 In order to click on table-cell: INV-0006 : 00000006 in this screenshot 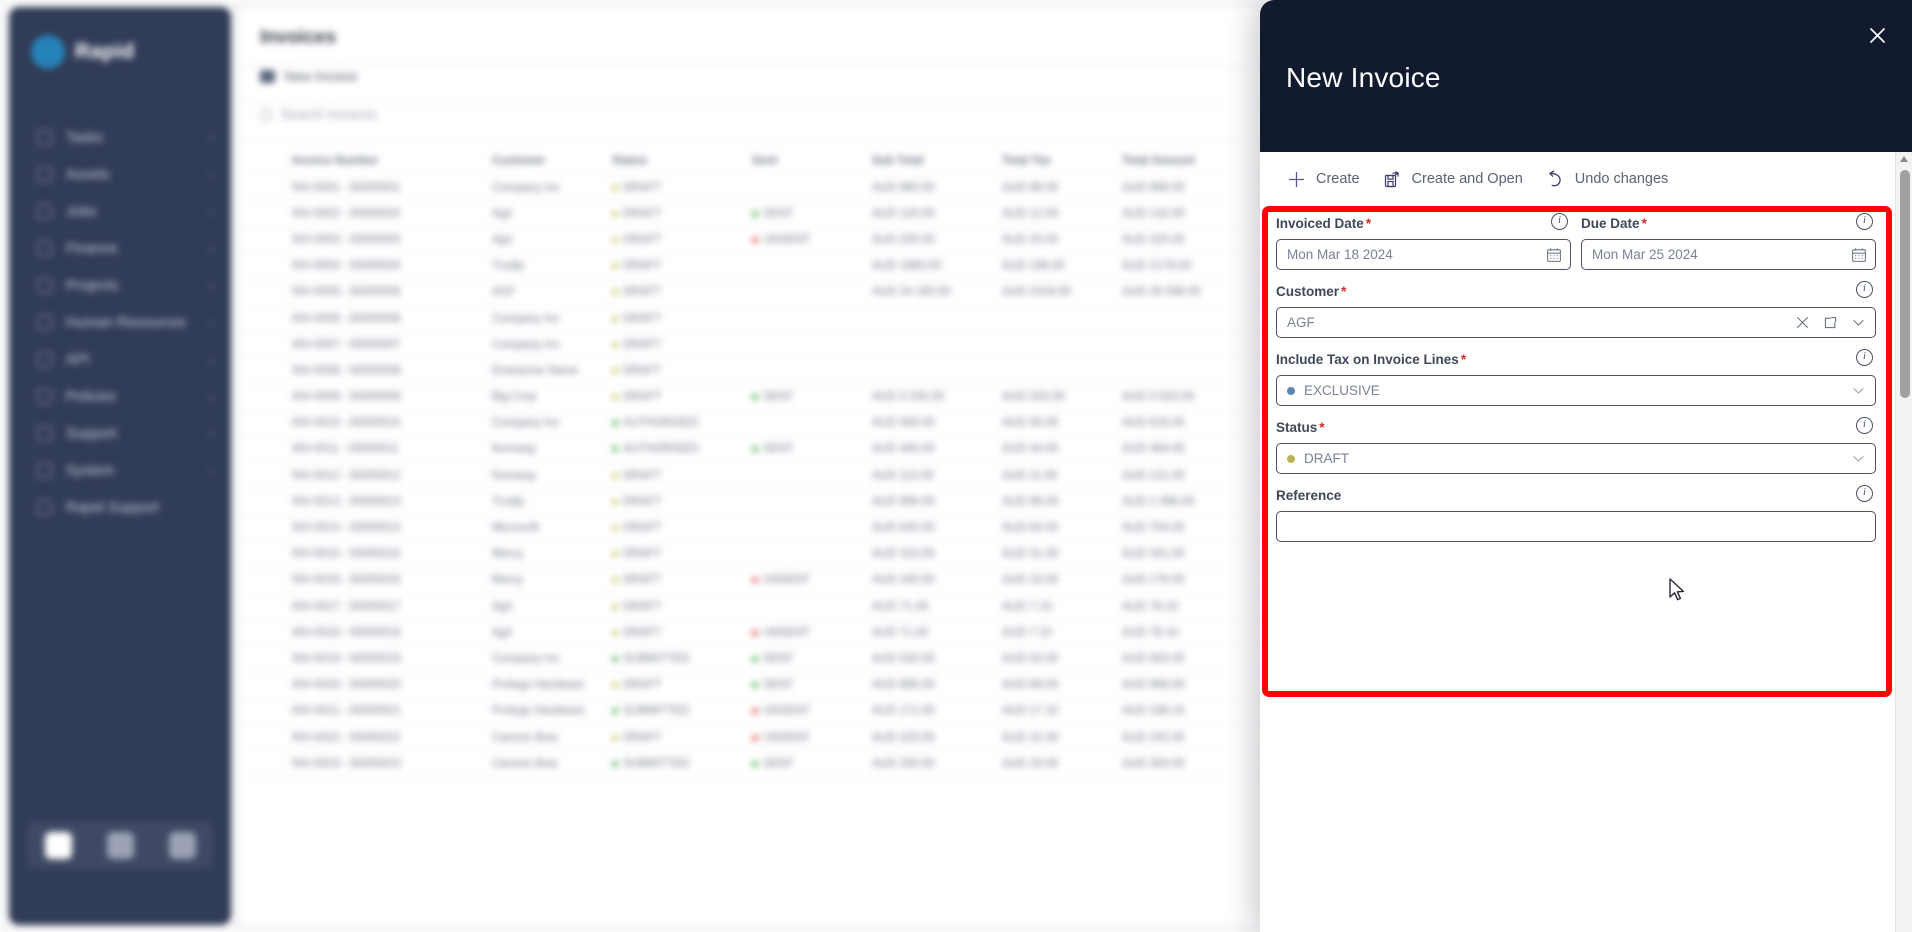, I will do `click(346, 318)`.